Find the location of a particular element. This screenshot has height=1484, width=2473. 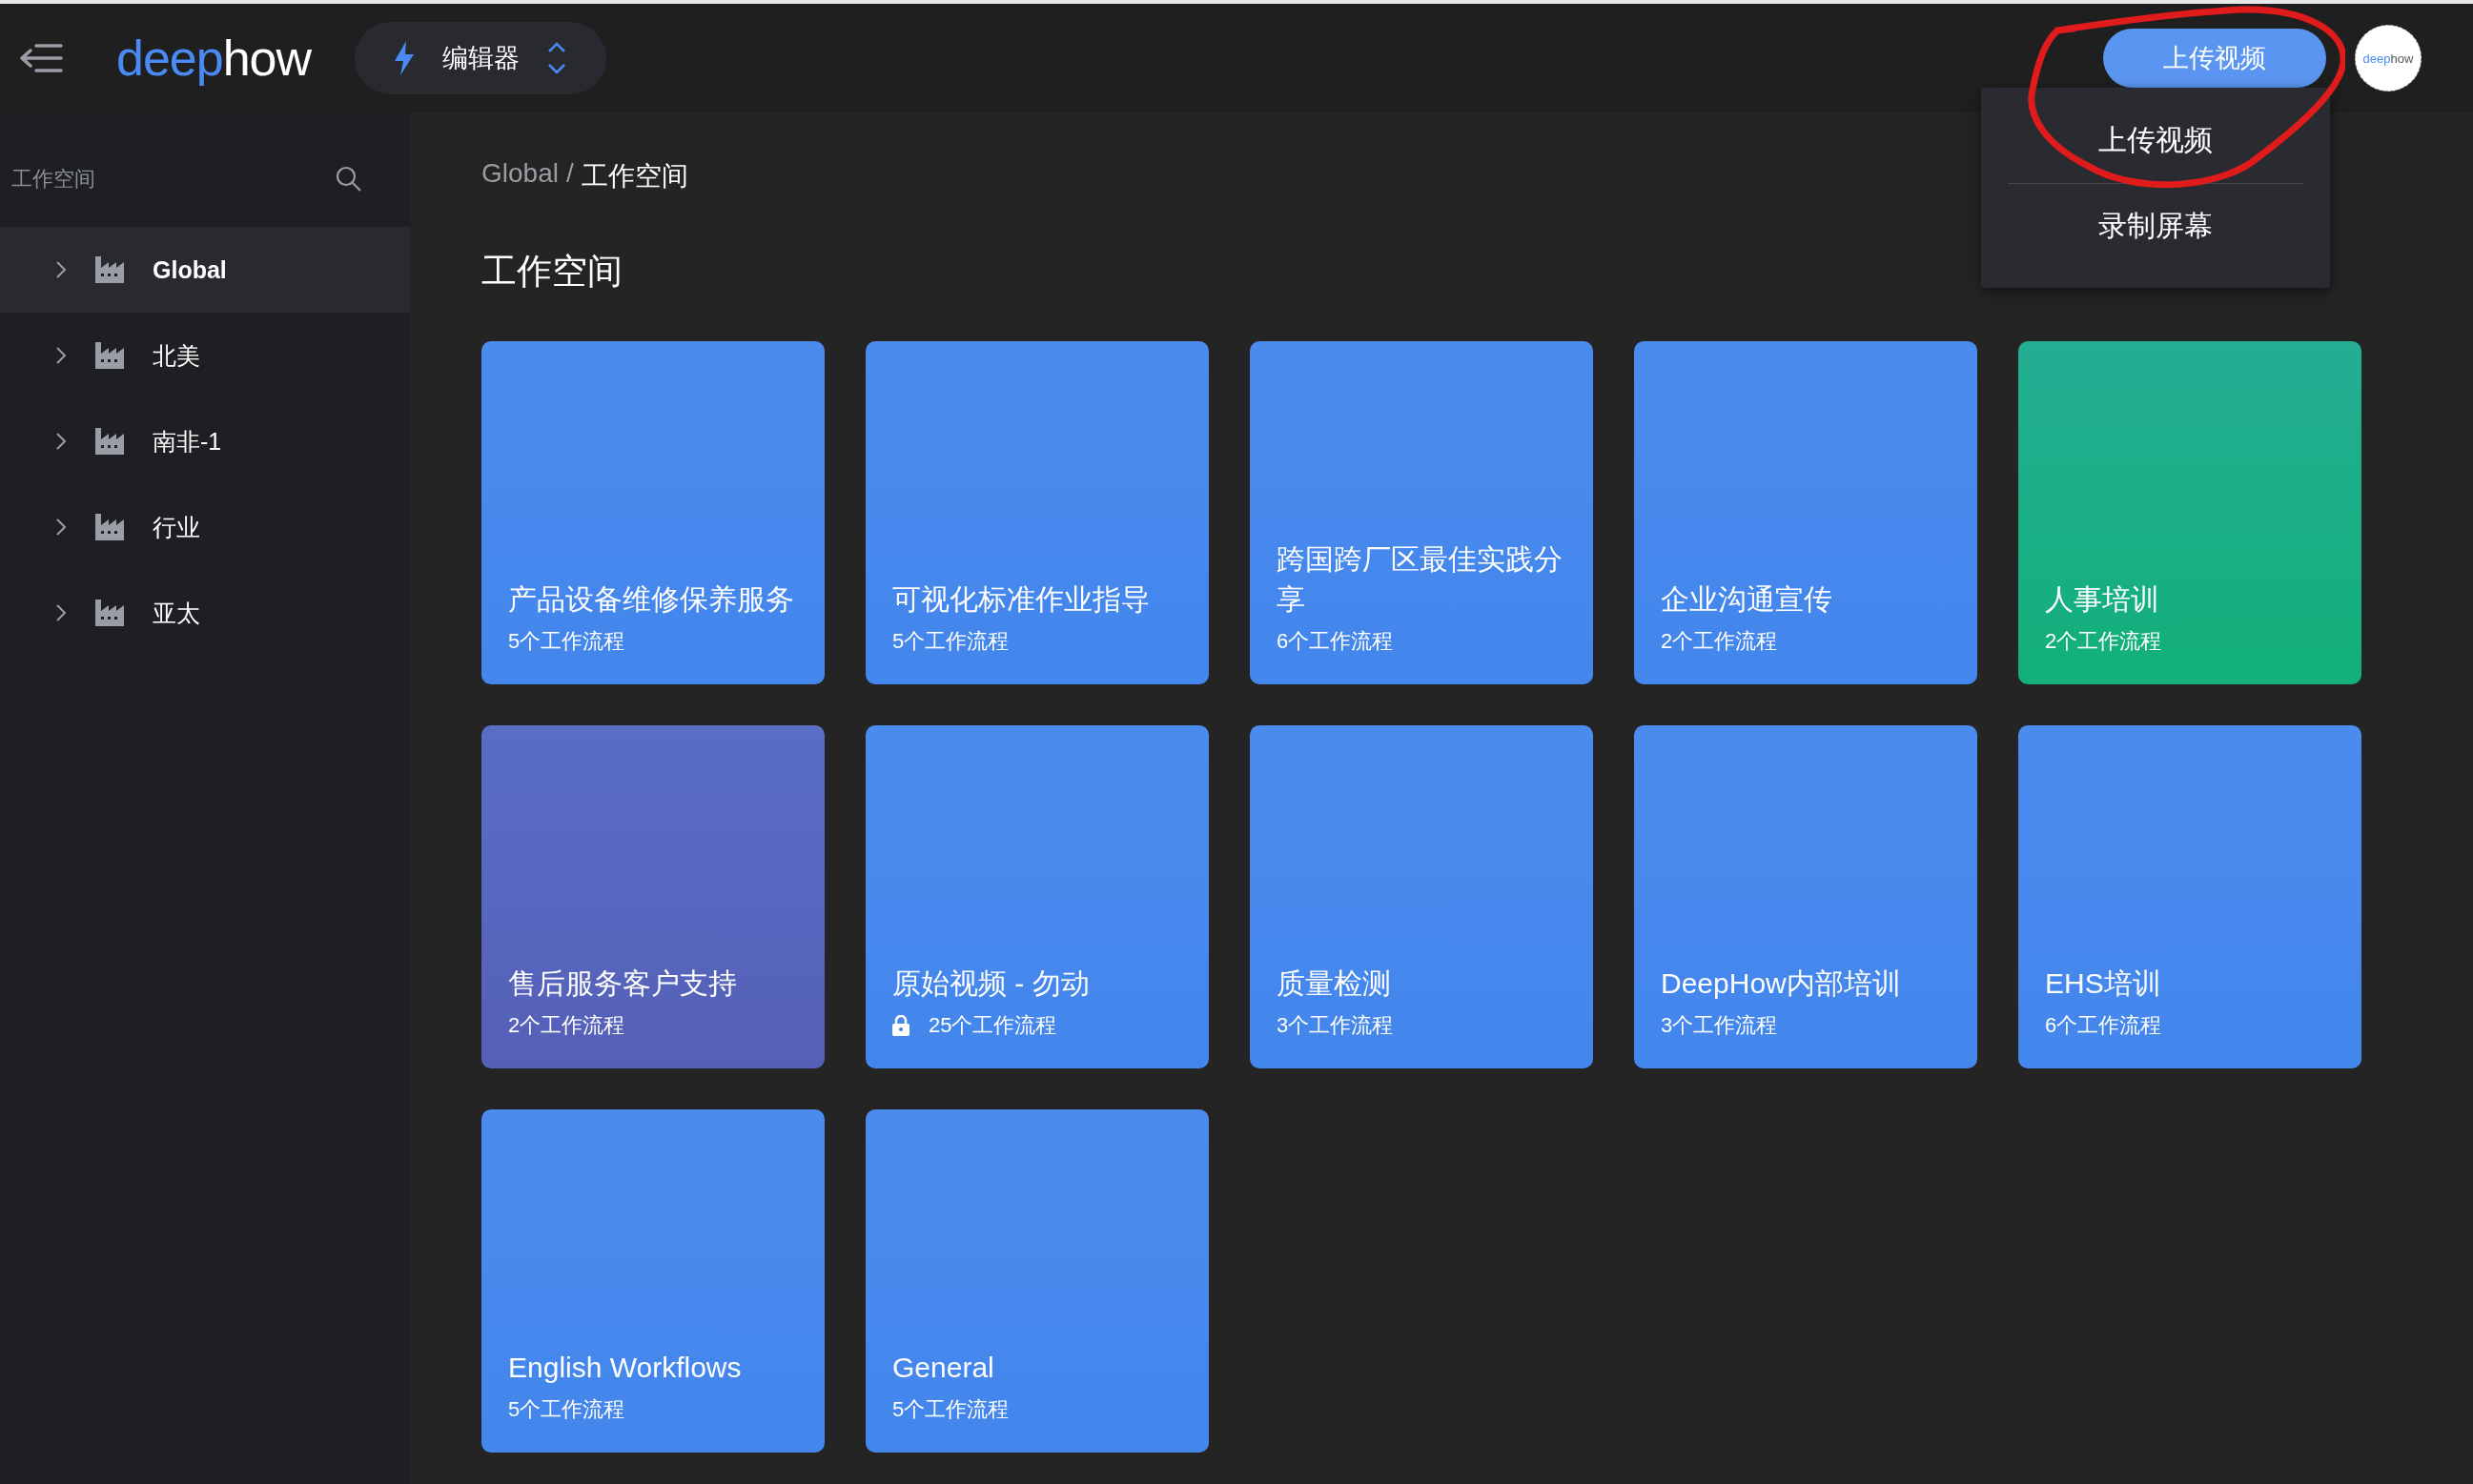

sidebar-item: 亚太 is located at coordinates (205, 613).